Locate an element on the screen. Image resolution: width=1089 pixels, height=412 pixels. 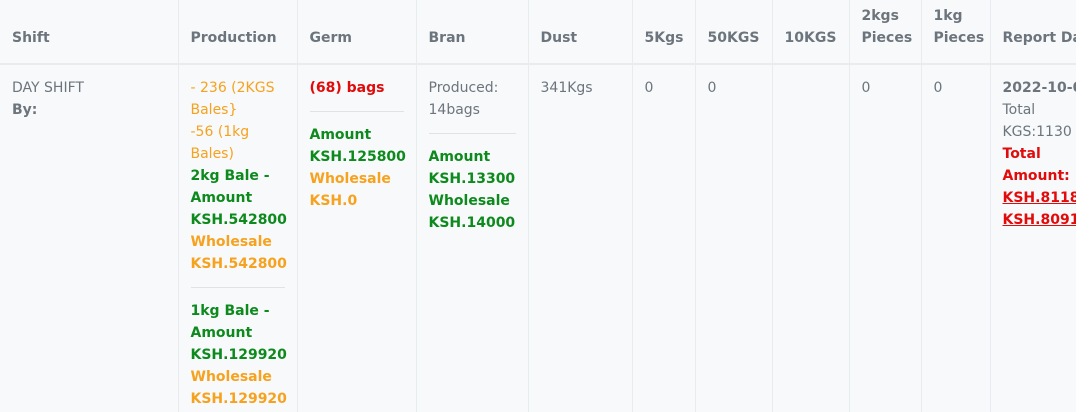
col-header-report-date: Report Da is located at coordinates (1033, 32).